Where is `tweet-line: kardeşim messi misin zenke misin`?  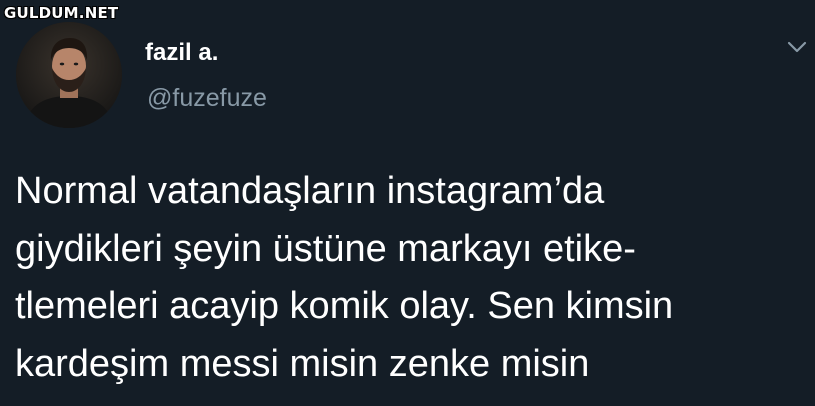
tweet-line: kardeşim messi misin zenke misin is located at coordinates (302, 363).